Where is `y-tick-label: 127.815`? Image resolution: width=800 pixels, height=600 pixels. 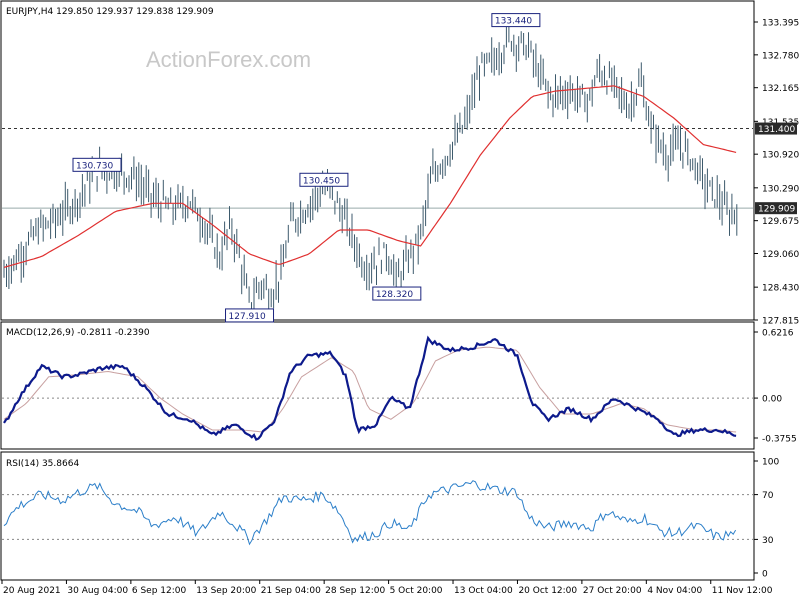
y-tick-label: 127.815 is located at coordinates (780, 322).